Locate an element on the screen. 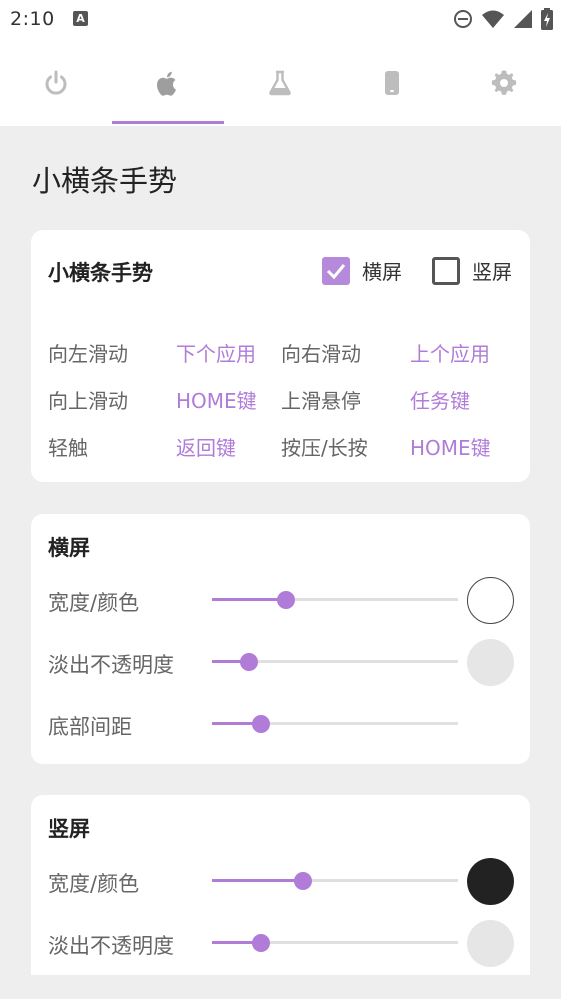  portrait-fade-opacity-slider is located at coordinates (335, 943).